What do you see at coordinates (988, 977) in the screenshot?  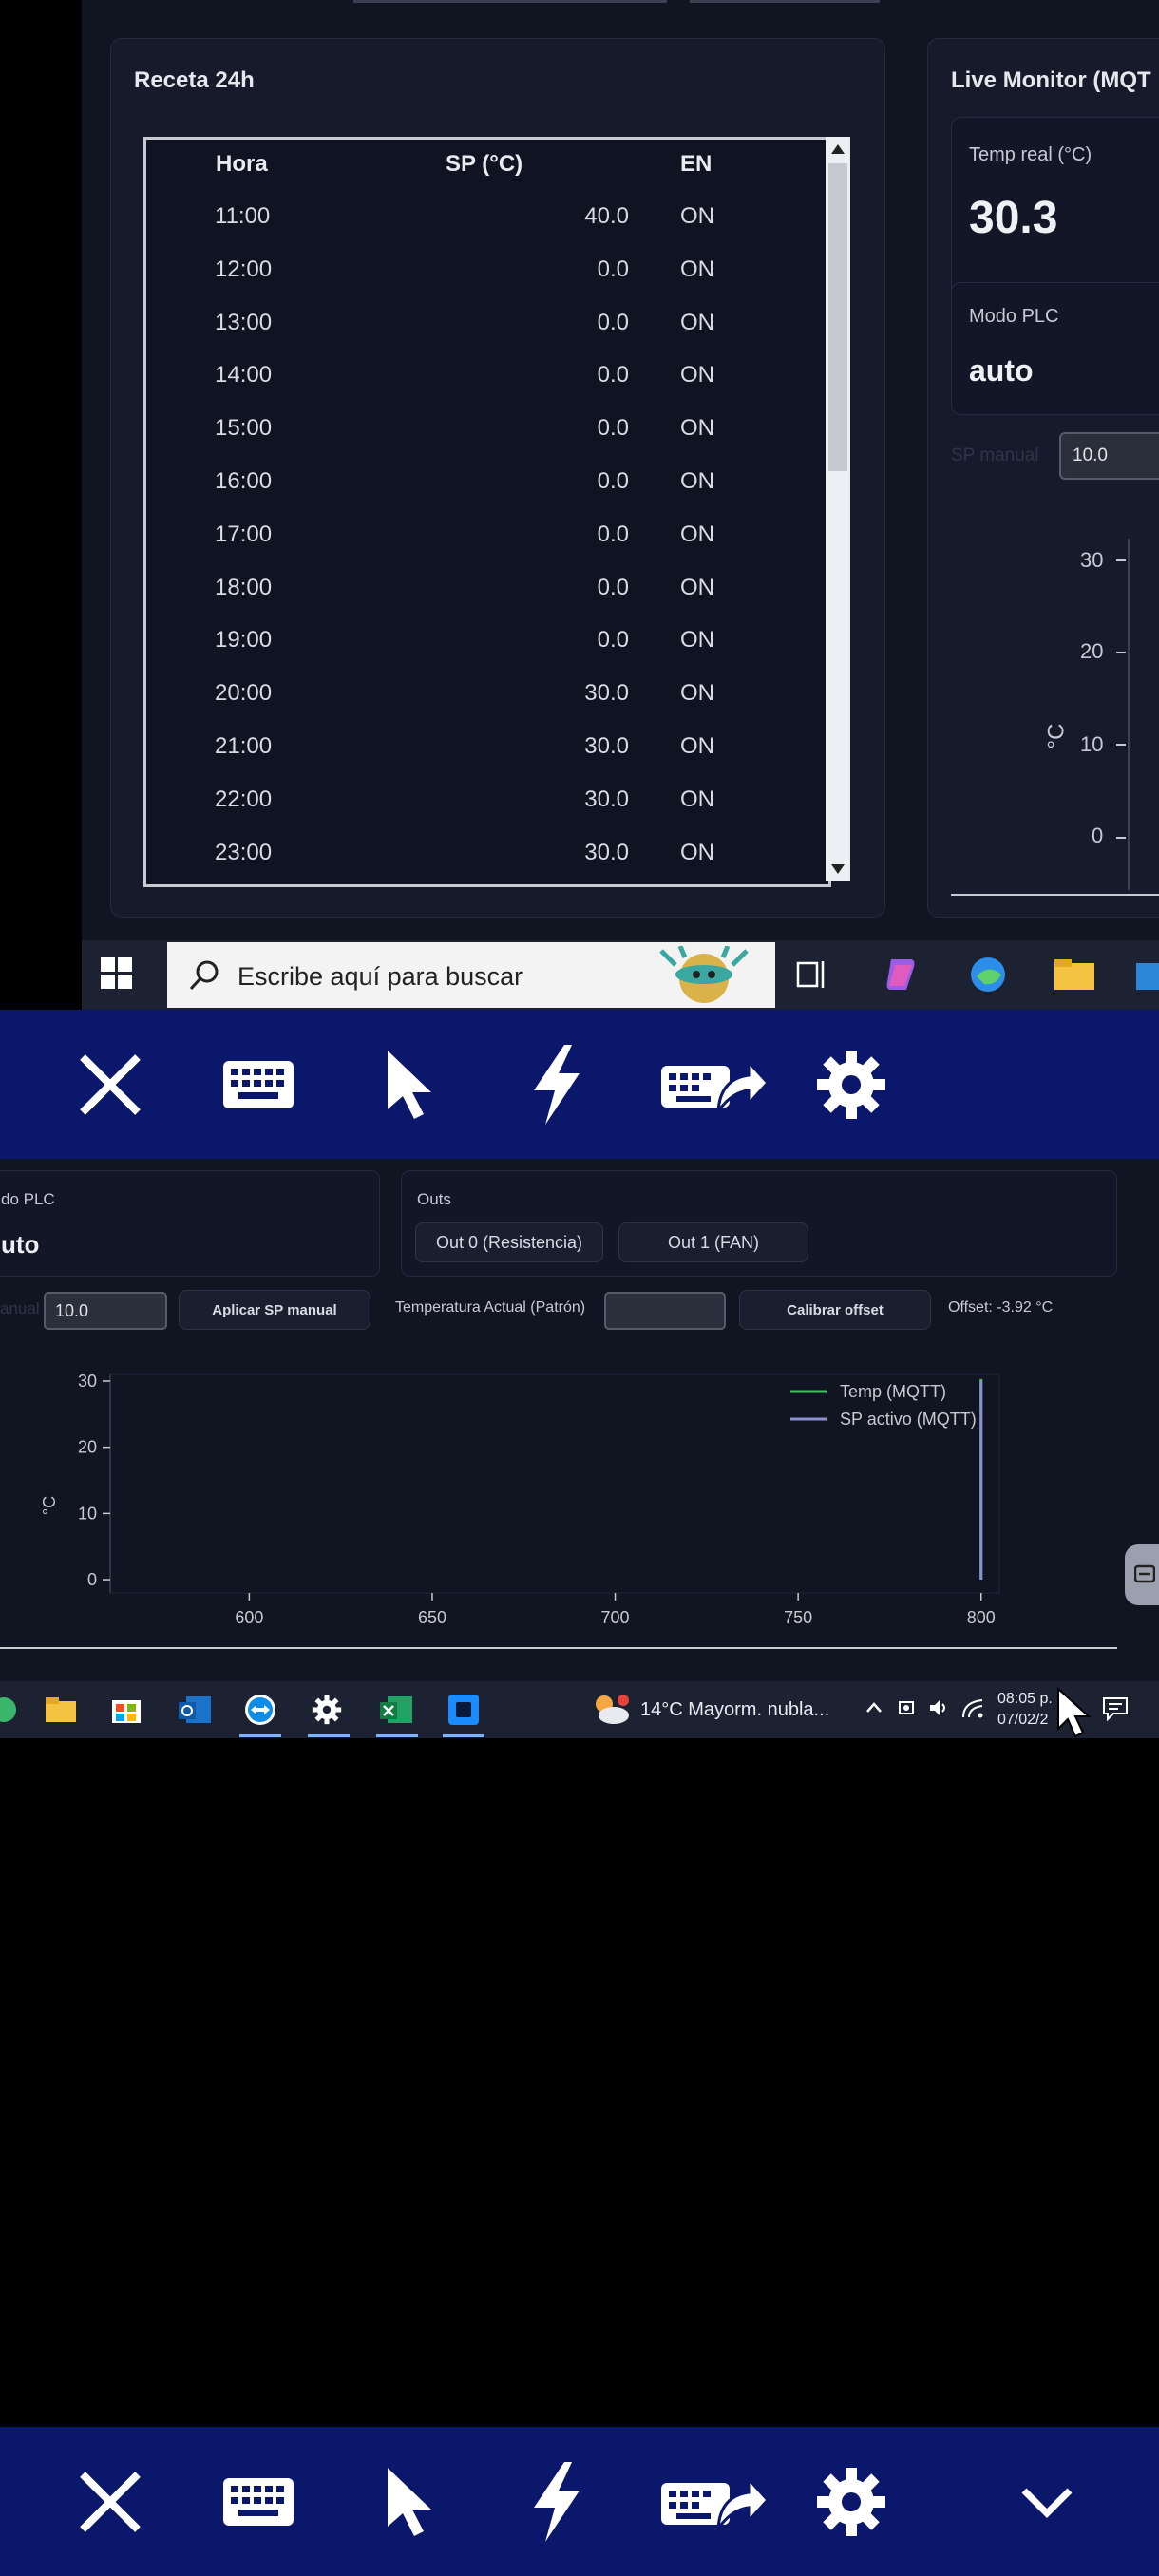 I see `edge-icon` at bounding box center [988, 977].